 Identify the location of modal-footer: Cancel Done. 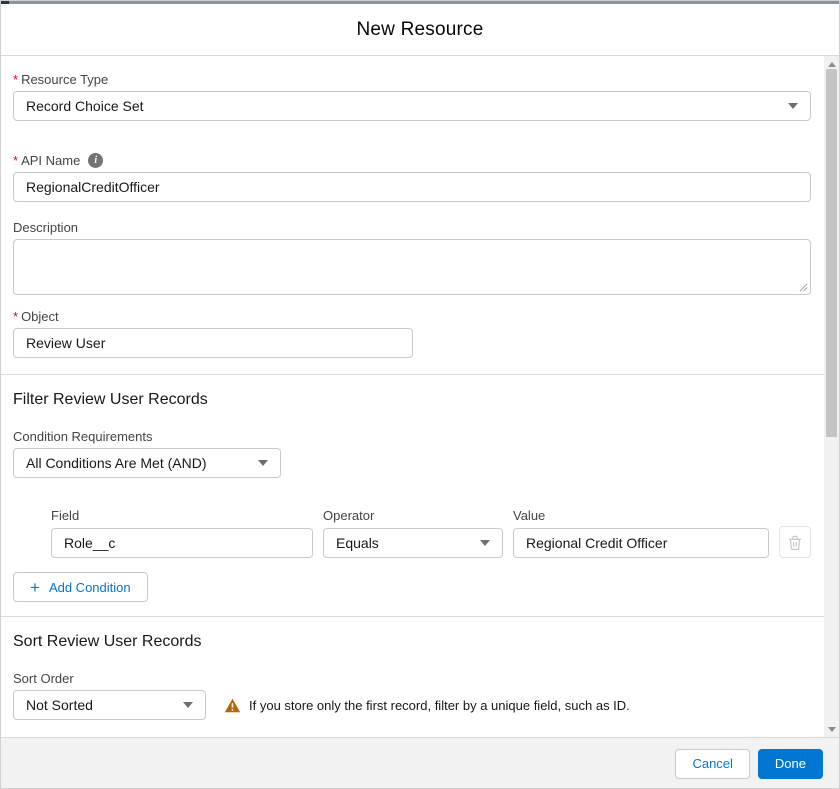
(420, 762).